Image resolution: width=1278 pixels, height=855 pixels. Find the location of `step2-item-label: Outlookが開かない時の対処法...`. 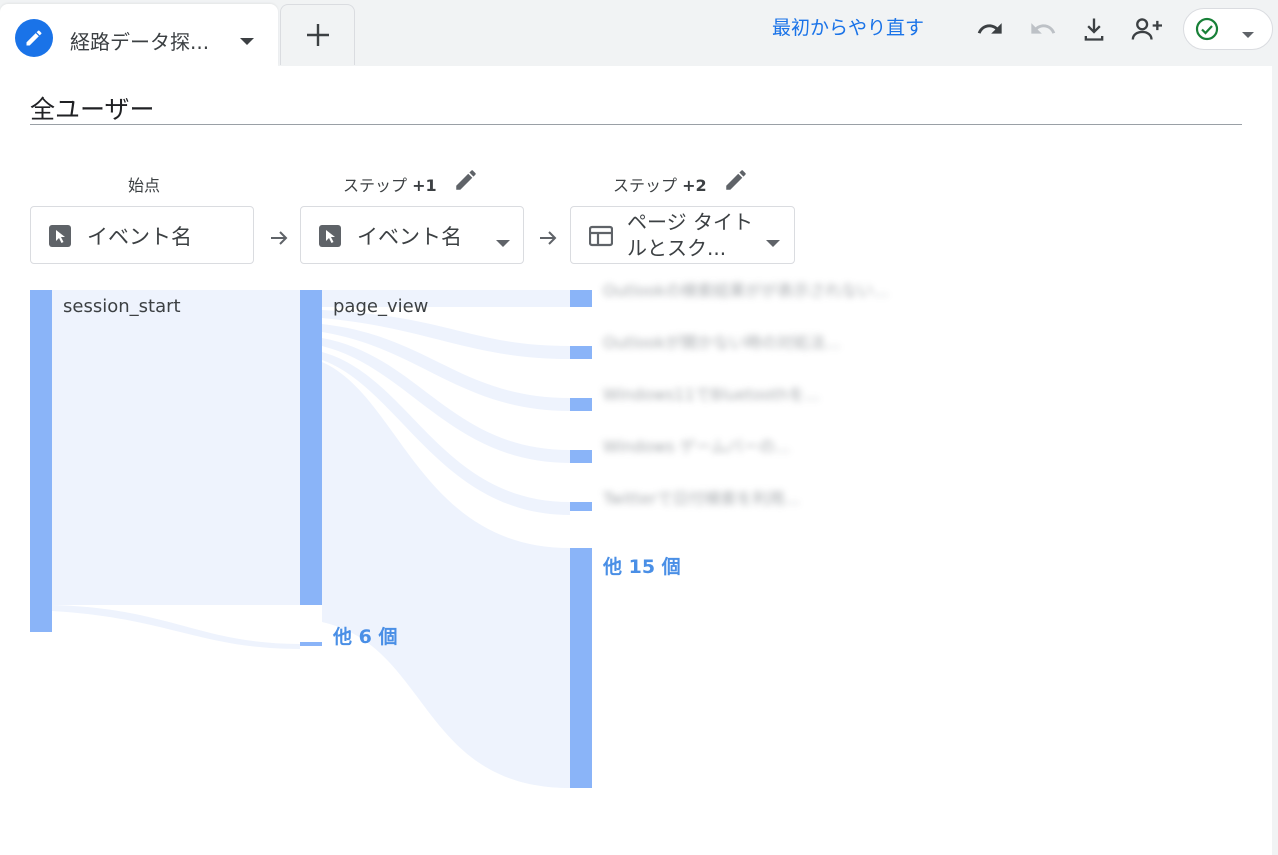

step2-item-label: Outlookが開かない時の対処法... is located at coordinates (722, 341).